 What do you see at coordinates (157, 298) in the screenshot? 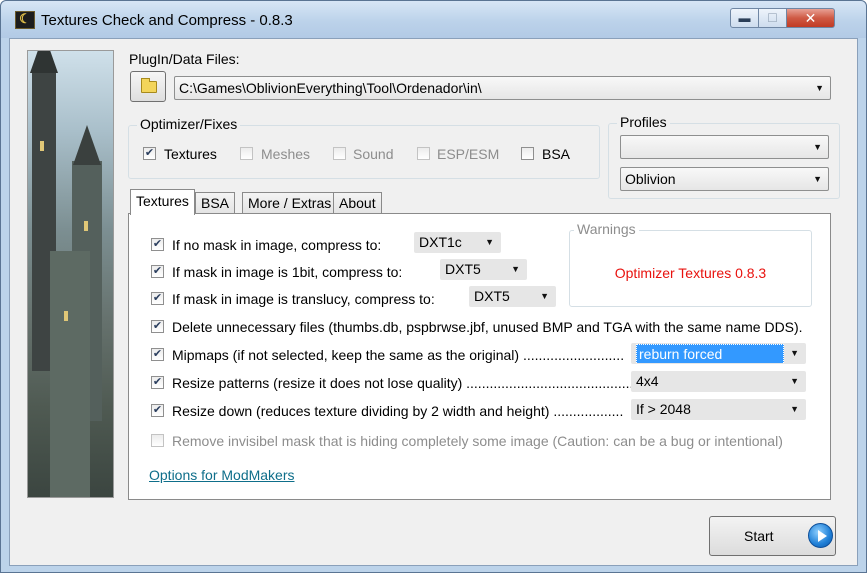
I see `mask-translucy-checkbox` at bounding box center [157, 298].